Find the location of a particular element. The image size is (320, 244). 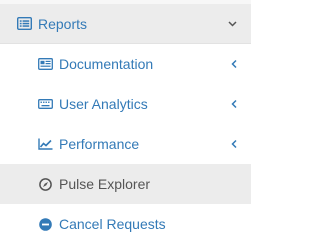

sidebar-item-documentation: Documentation is located at coordinates (125, 64).